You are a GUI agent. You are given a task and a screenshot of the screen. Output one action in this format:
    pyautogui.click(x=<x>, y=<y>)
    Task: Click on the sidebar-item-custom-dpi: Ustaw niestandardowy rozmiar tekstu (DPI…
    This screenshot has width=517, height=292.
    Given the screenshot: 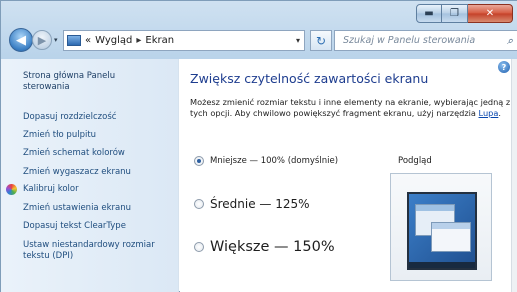 What is the action you would take?
    pyautogui.click(x=98, y=251)
    